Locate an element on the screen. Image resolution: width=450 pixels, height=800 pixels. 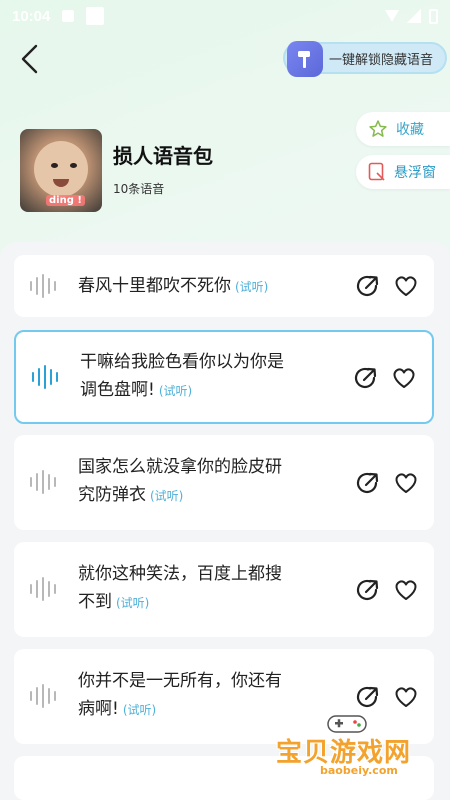
wifi-icon is located at coordinates (392, 16).